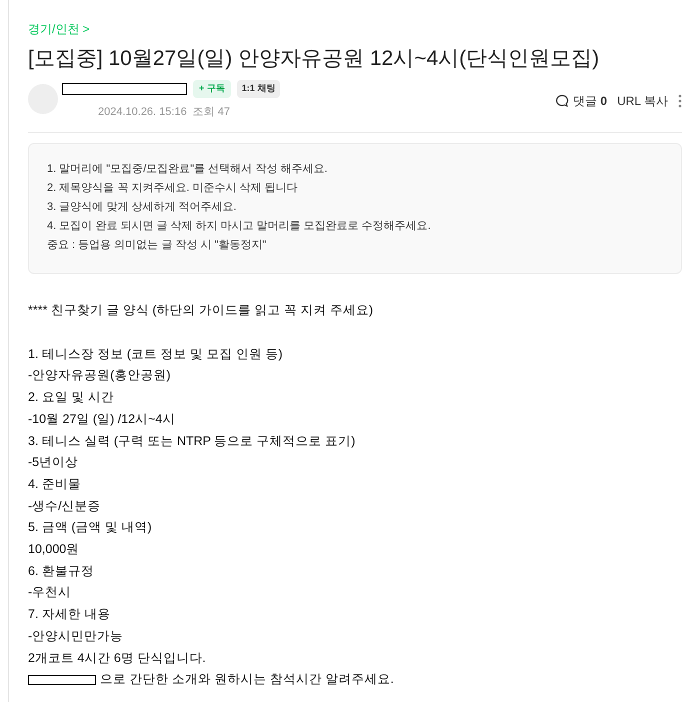  I want to click on guide-text: 2. 제목양식을 꼭 지켜주세요. 미준수시 삭제 됩니다, so click(173, 188).